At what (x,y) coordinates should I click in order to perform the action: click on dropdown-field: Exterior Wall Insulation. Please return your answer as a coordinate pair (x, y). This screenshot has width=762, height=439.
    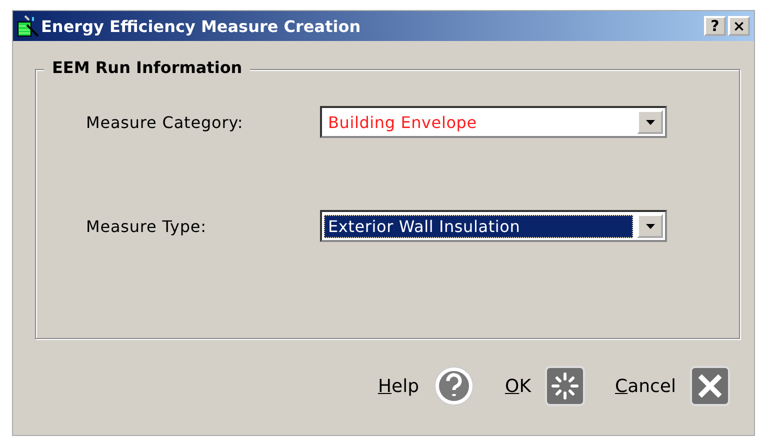
    Looking at the image, I should click on (493, 226).